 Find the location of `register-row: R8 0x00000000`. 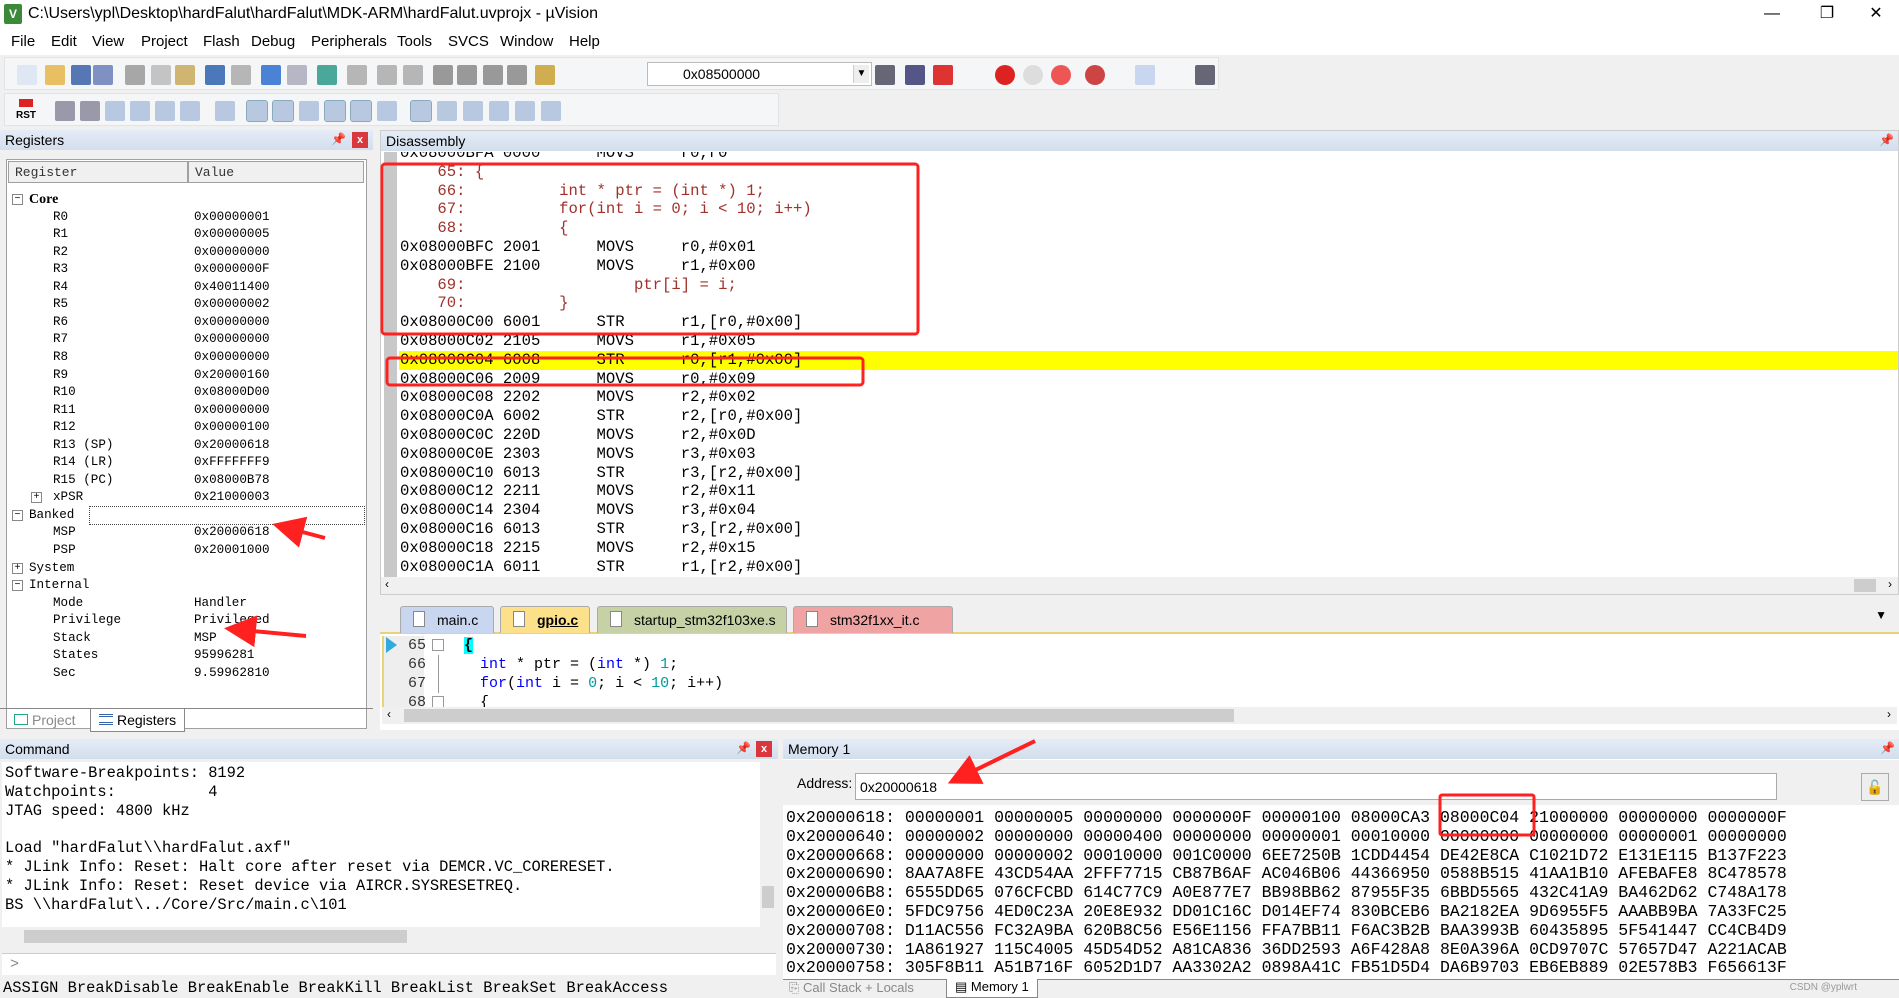

register-row: R8 0x00000000 is located at coordinates (186, 358).